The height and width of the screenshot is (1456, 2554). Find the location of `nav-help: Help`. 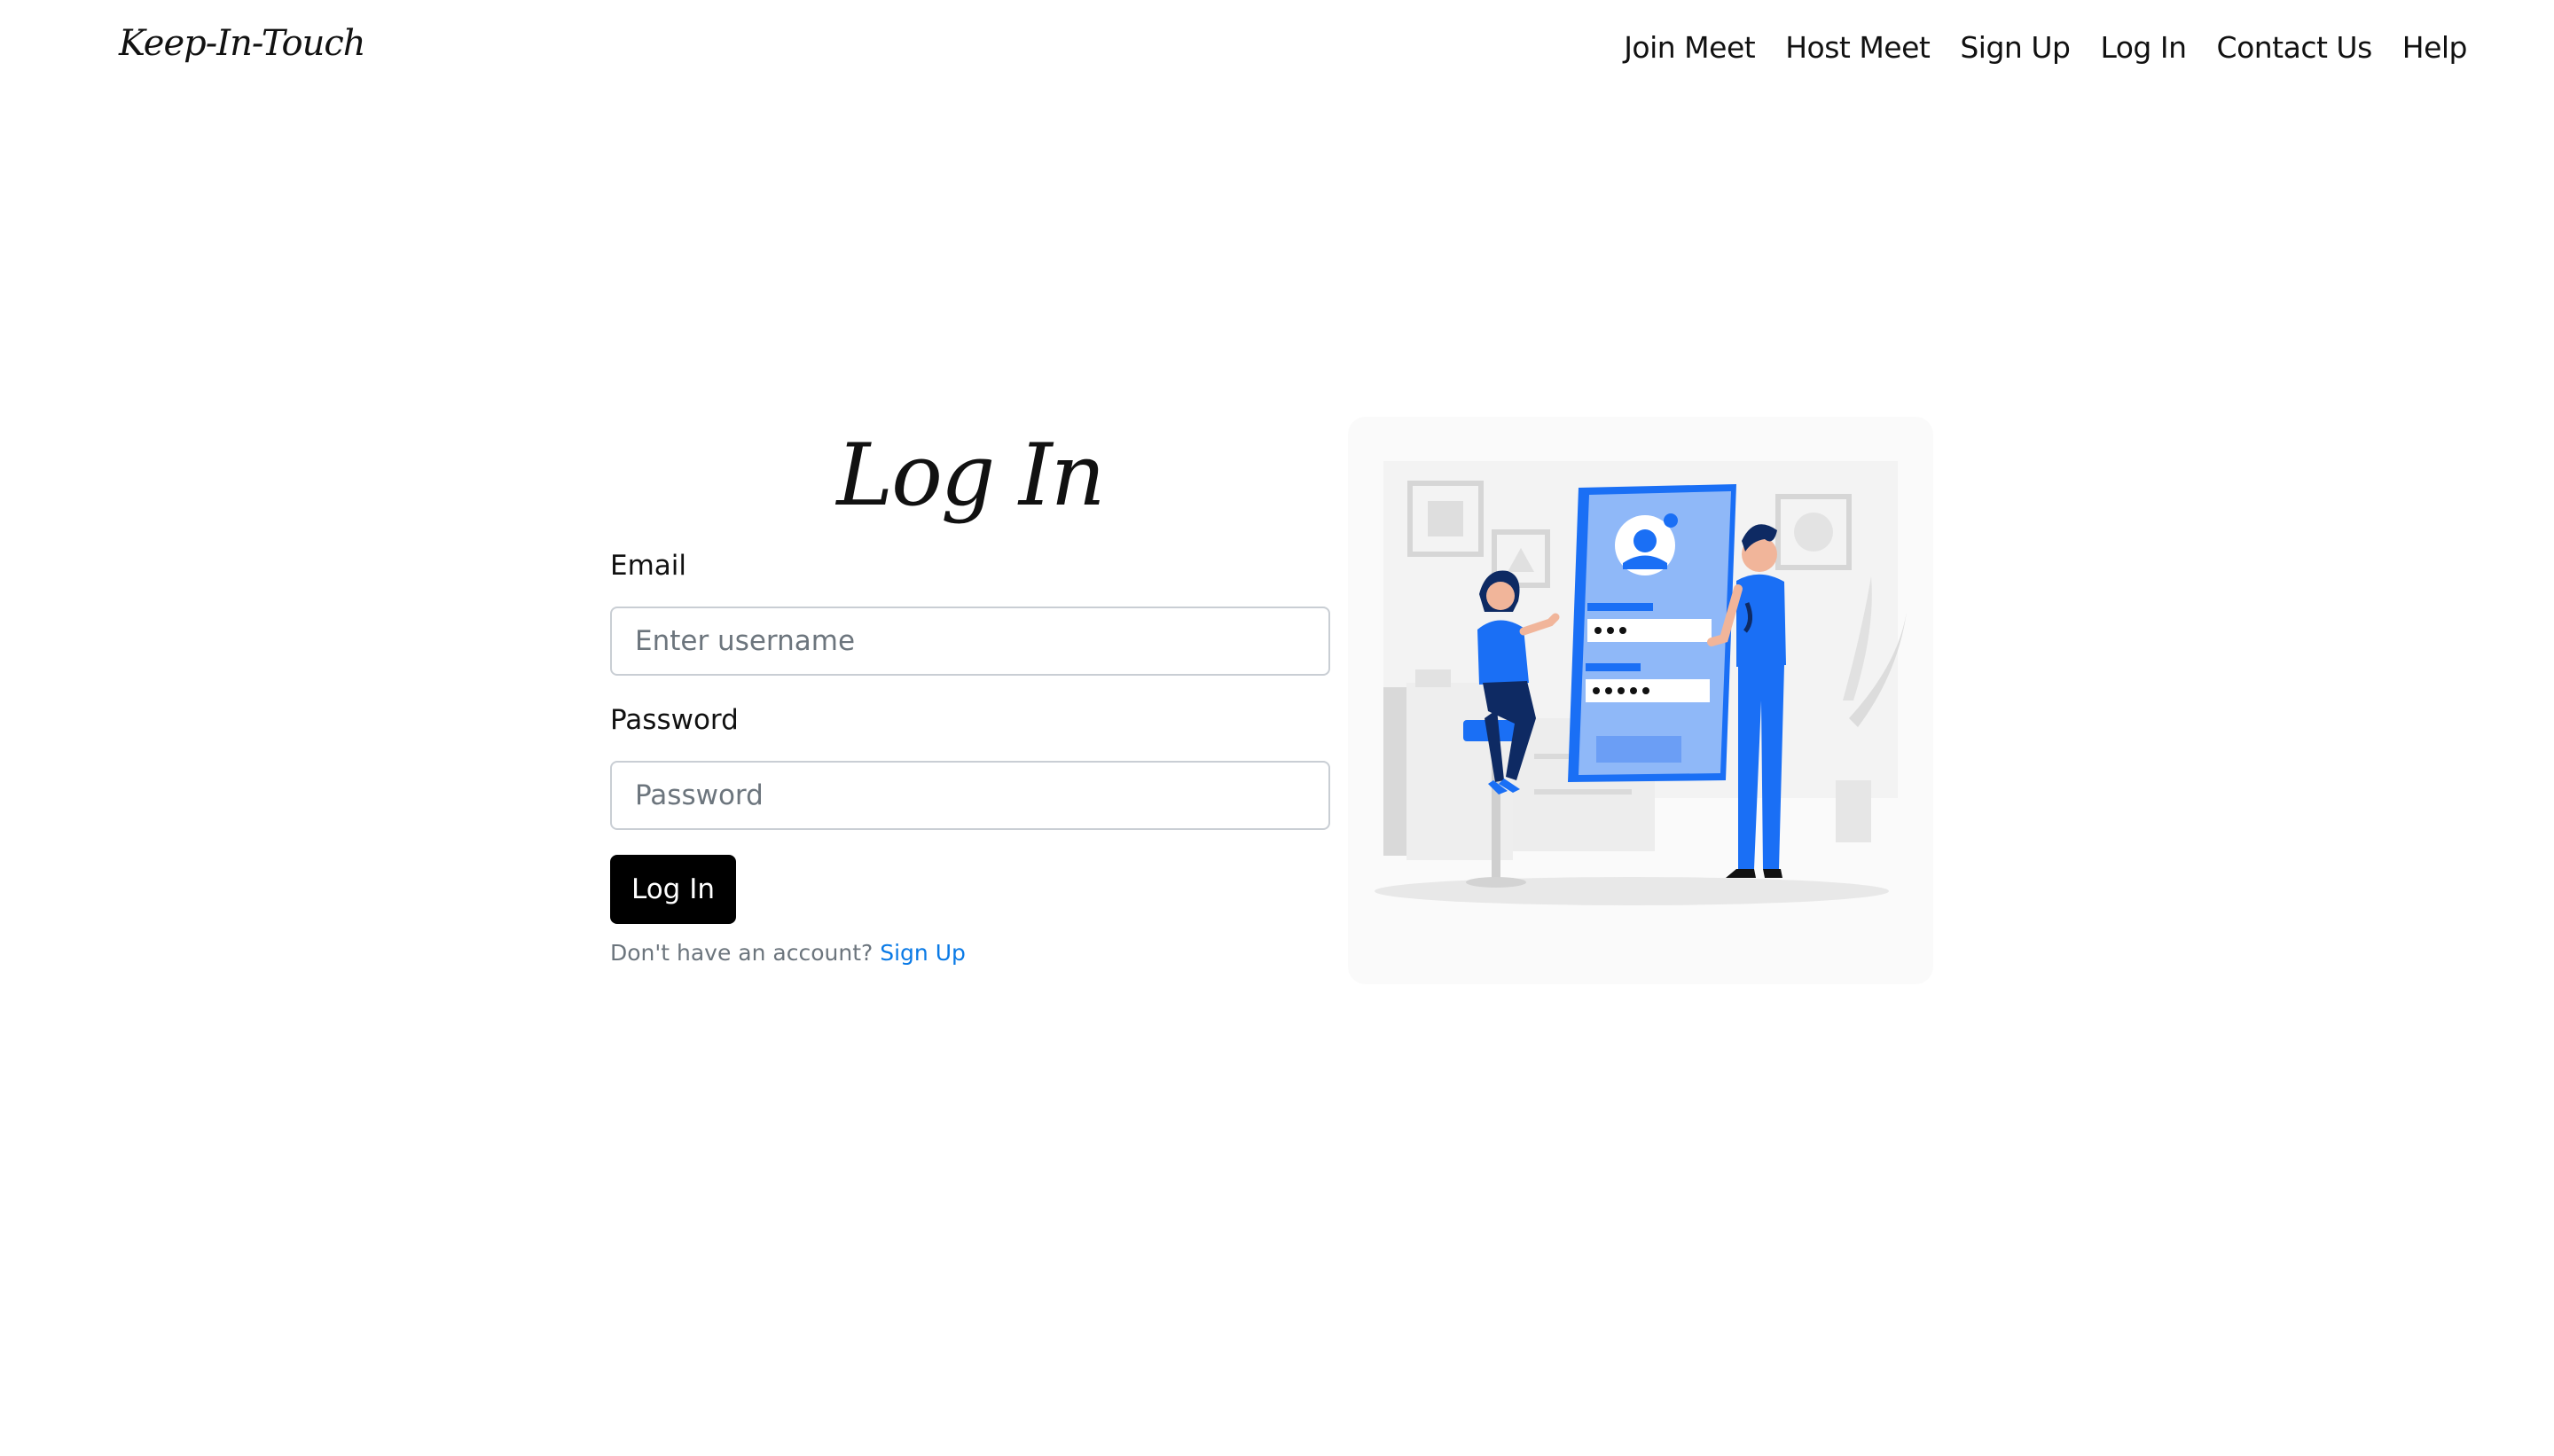

nav-help: Help is located at coordinates (2435, 47).